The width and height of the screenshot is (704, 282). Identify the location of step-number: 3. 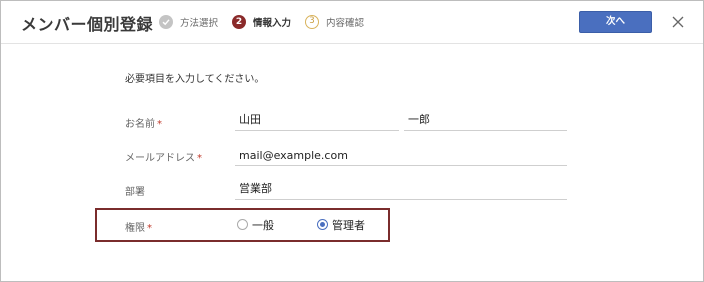
(312, 22).